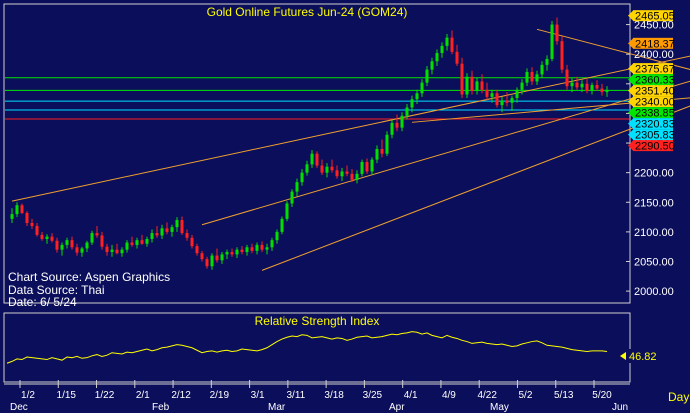 This screenshot has width=690, height=413. I want to click on month-label: Mar, so click(277, 407).